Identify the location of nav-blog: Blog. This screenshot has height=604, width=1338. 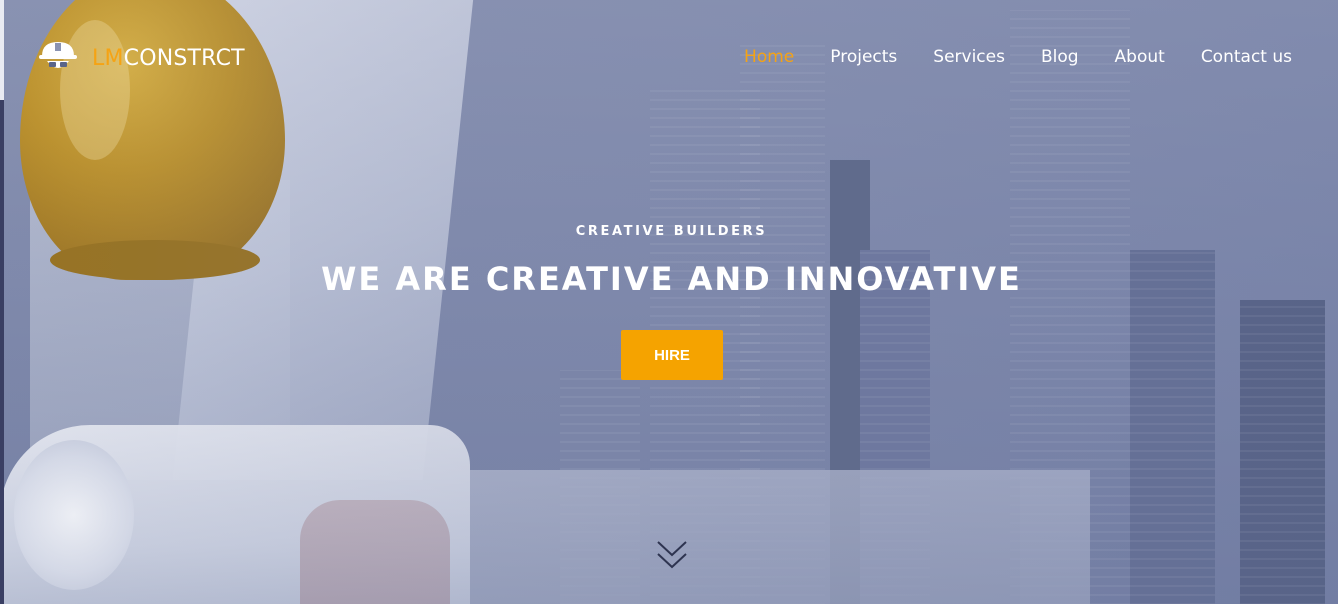
(1060, 57).